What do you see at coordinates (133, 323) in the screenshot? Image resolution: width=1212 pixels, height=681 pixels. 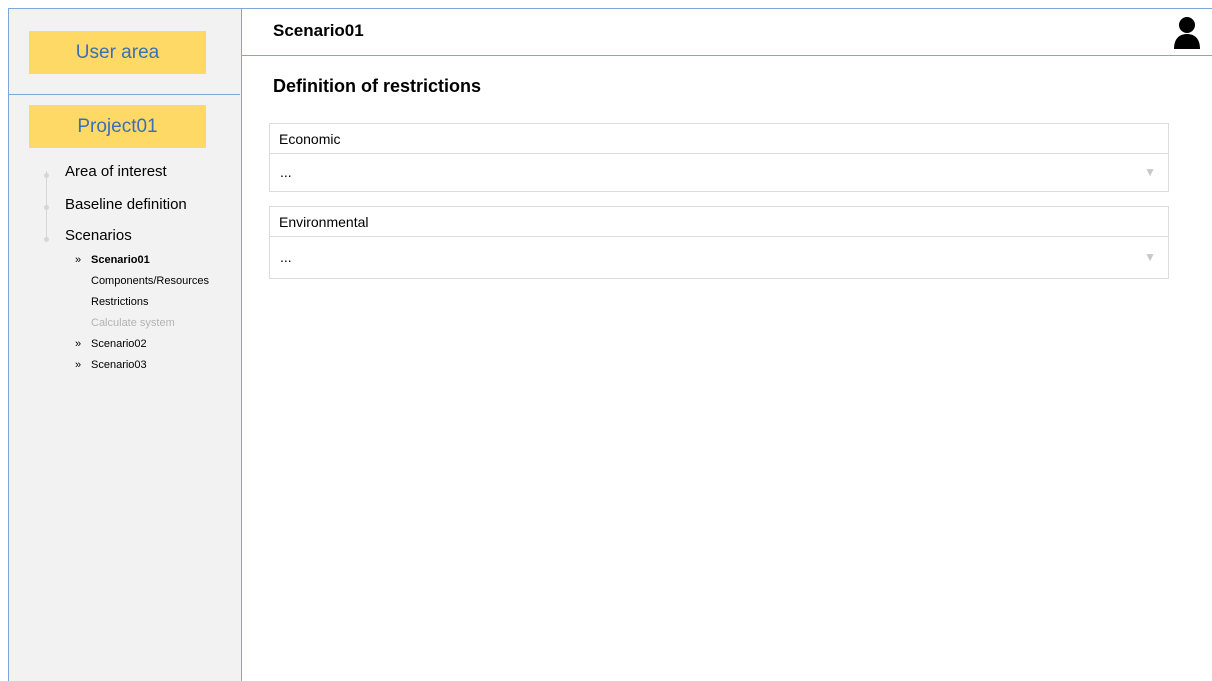 I see `nav-item-calculate-system: Calculate system` at bounding box center [133, 323].